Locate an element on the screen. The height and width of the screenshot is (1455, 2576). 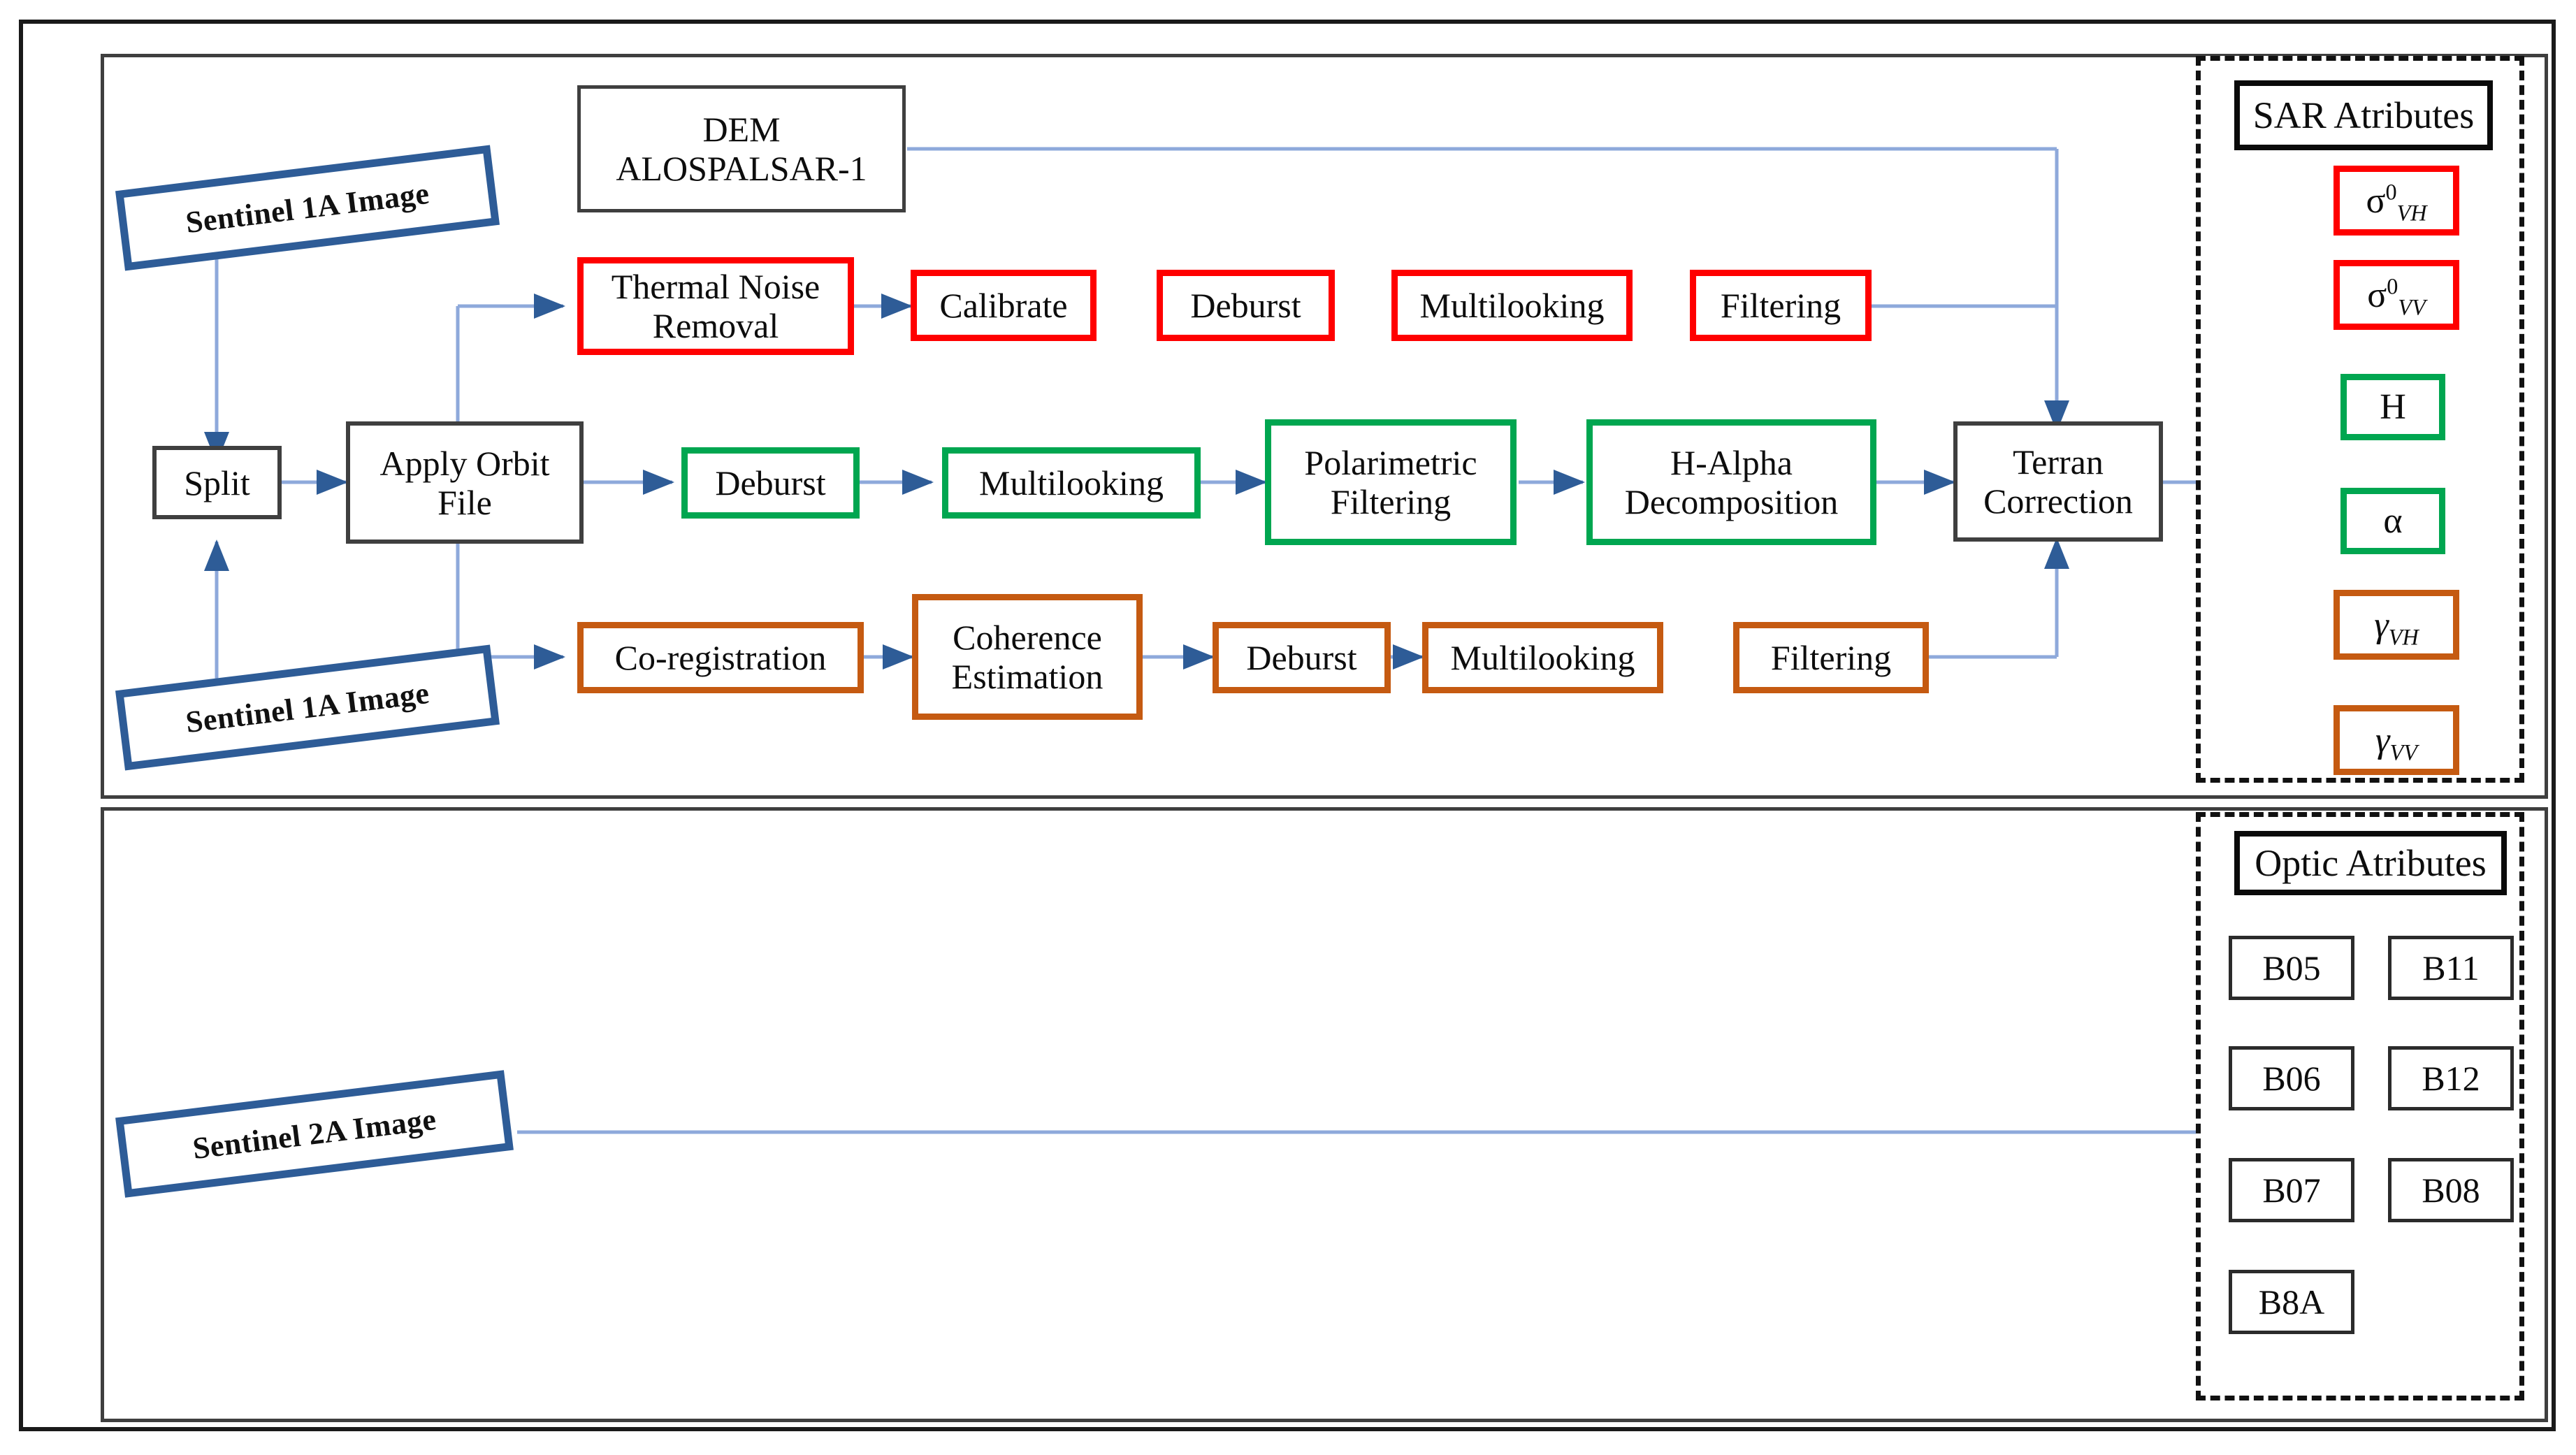
attribute-sigma-vh: σ0VH is located at coordinates (2396, 201).